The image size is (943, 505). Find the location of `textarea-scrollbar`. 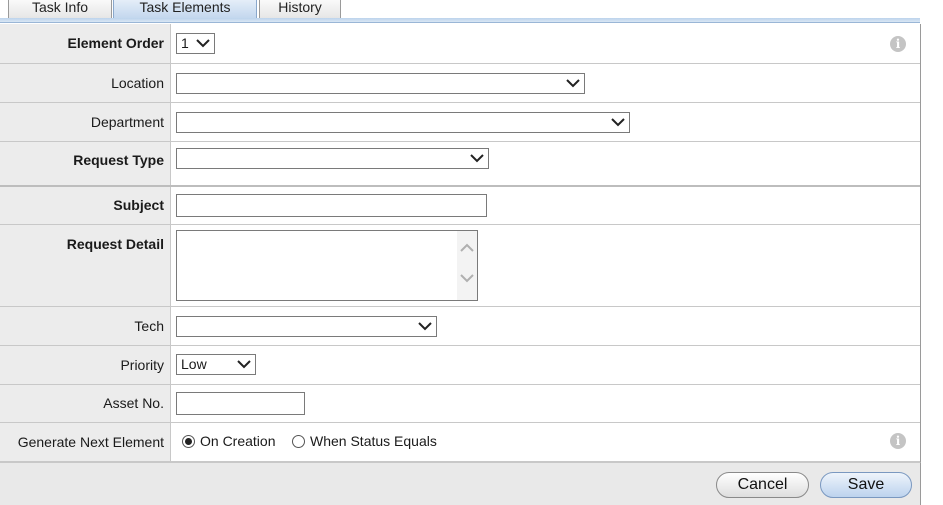

textarea-scrollbar is located at coordinates (467, 265).